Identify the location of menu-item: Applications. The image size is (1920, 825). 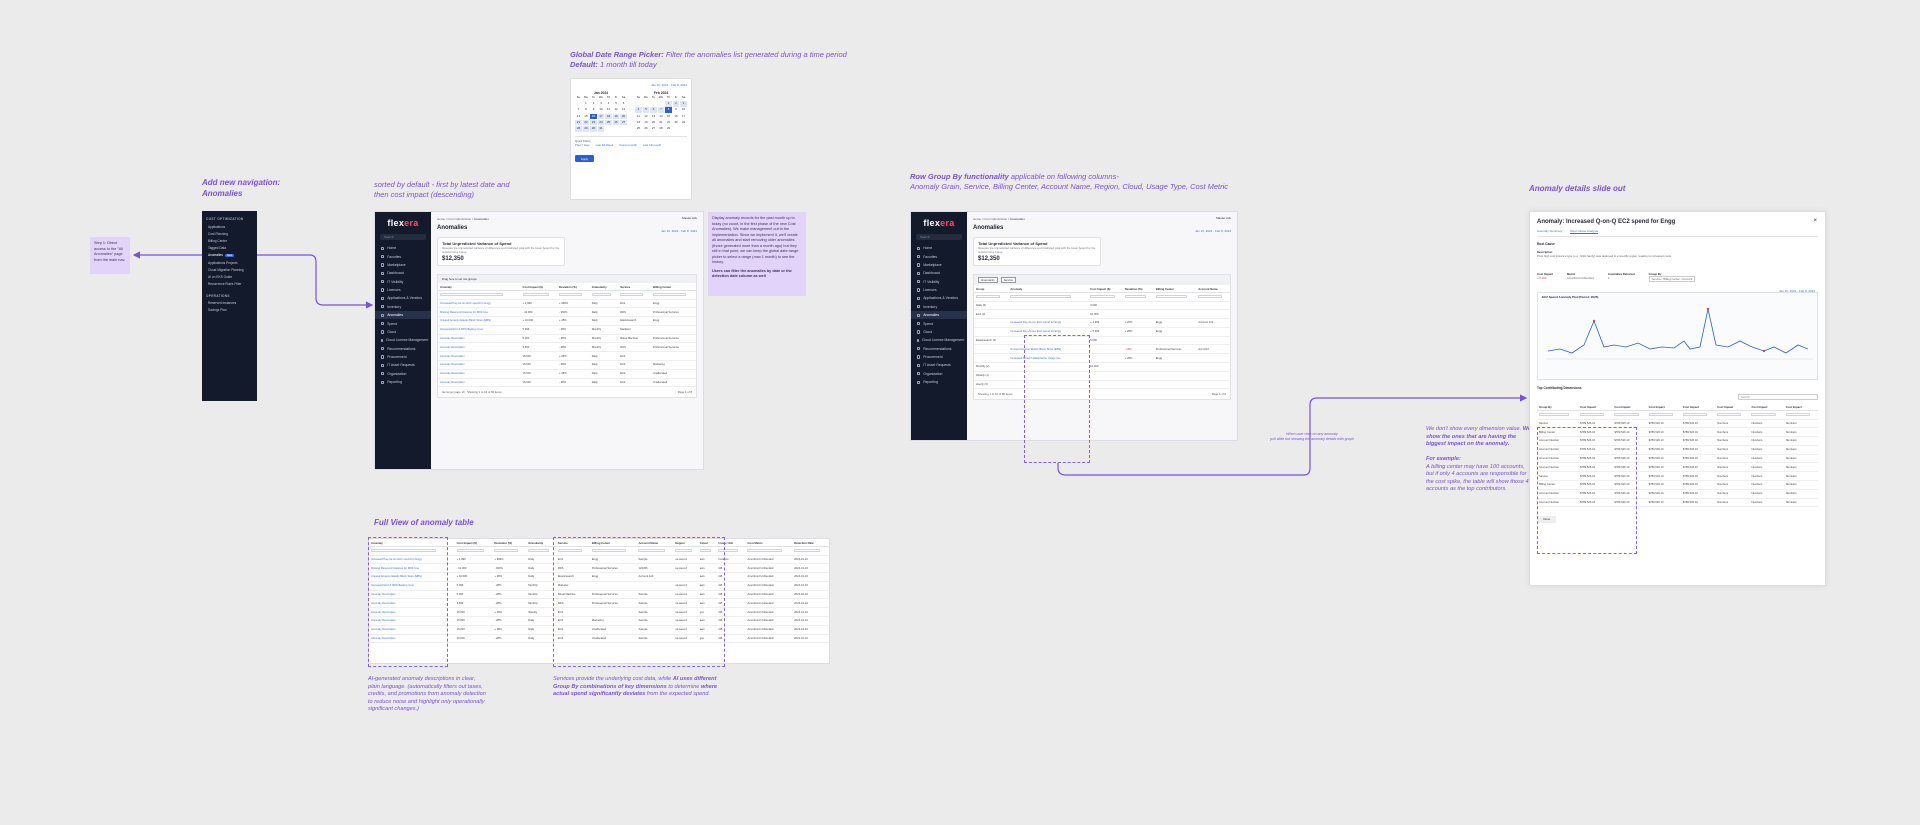
(229, 226).